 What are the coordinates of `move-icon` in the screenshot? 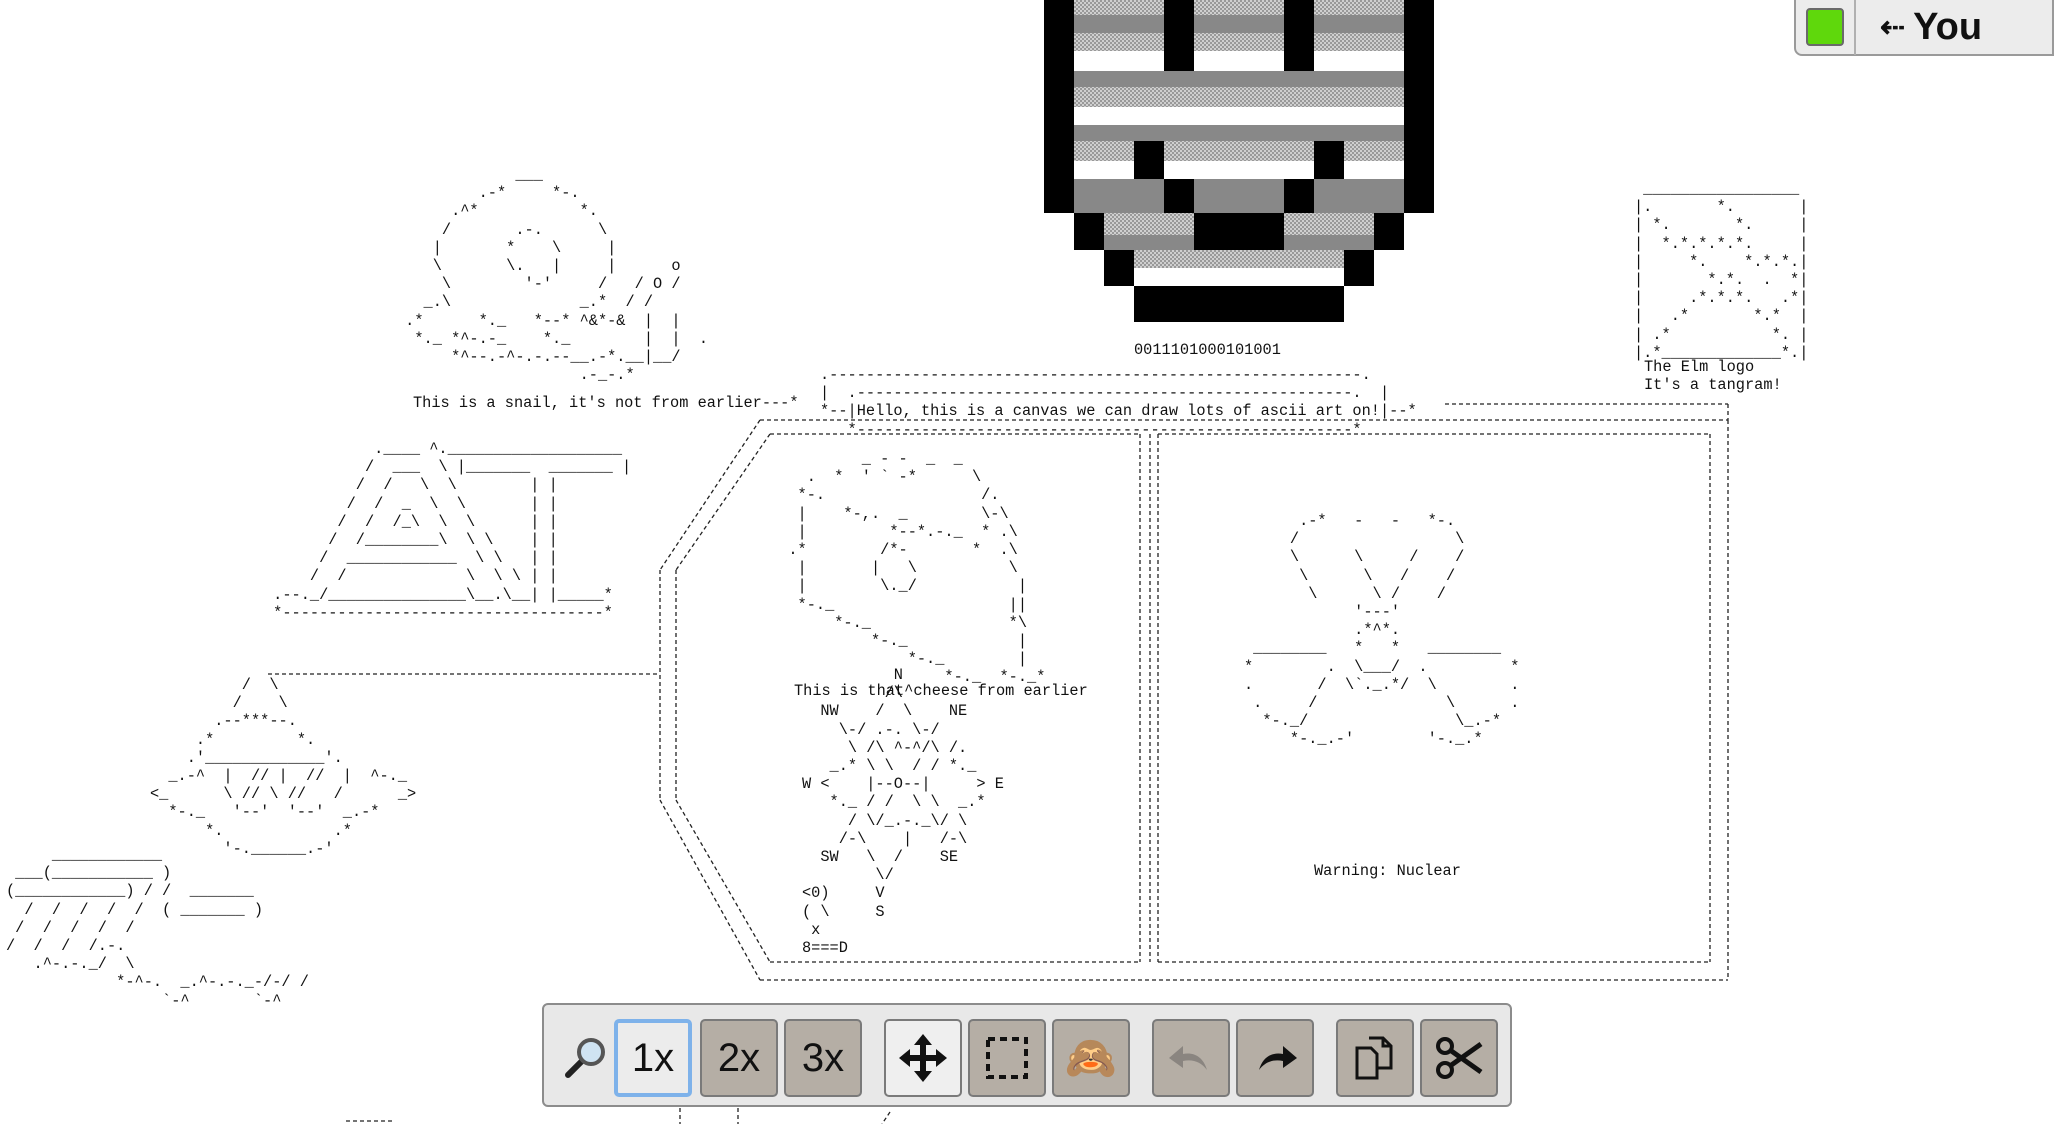 It's located at (923, 1058).